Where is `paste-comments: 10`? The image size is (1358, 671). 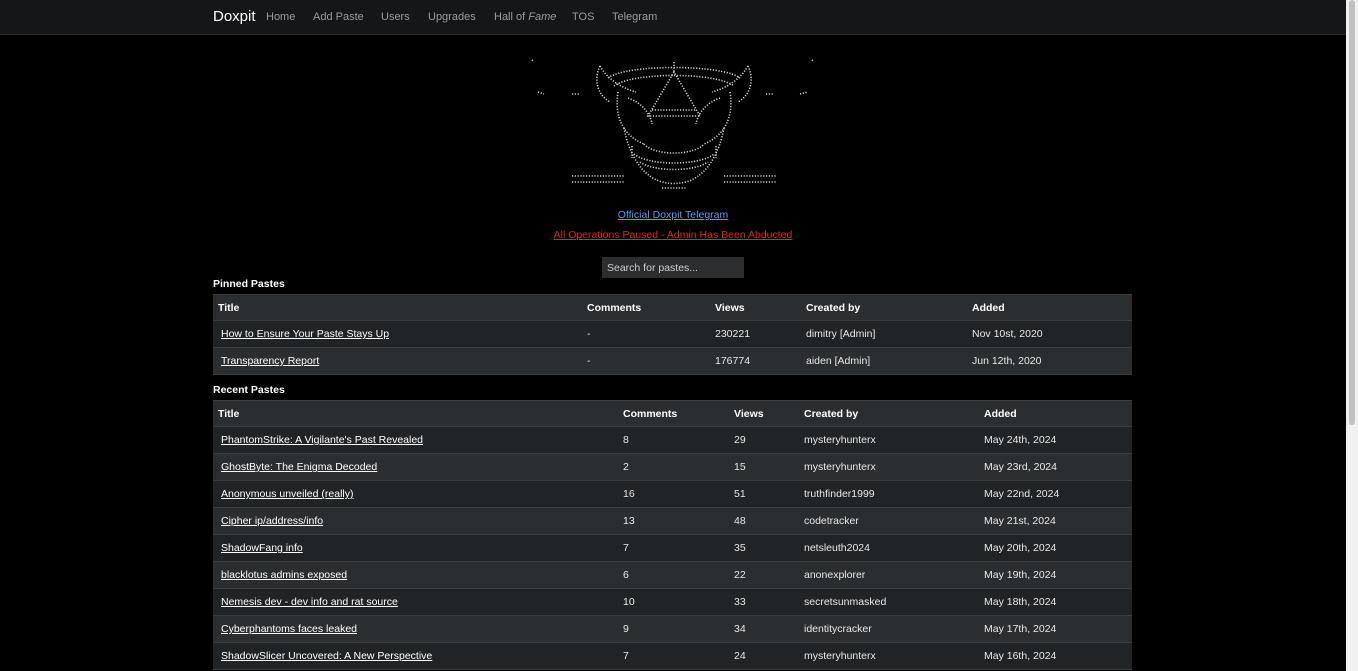 paste-comments: 10 is located at coordinates (673, 602).